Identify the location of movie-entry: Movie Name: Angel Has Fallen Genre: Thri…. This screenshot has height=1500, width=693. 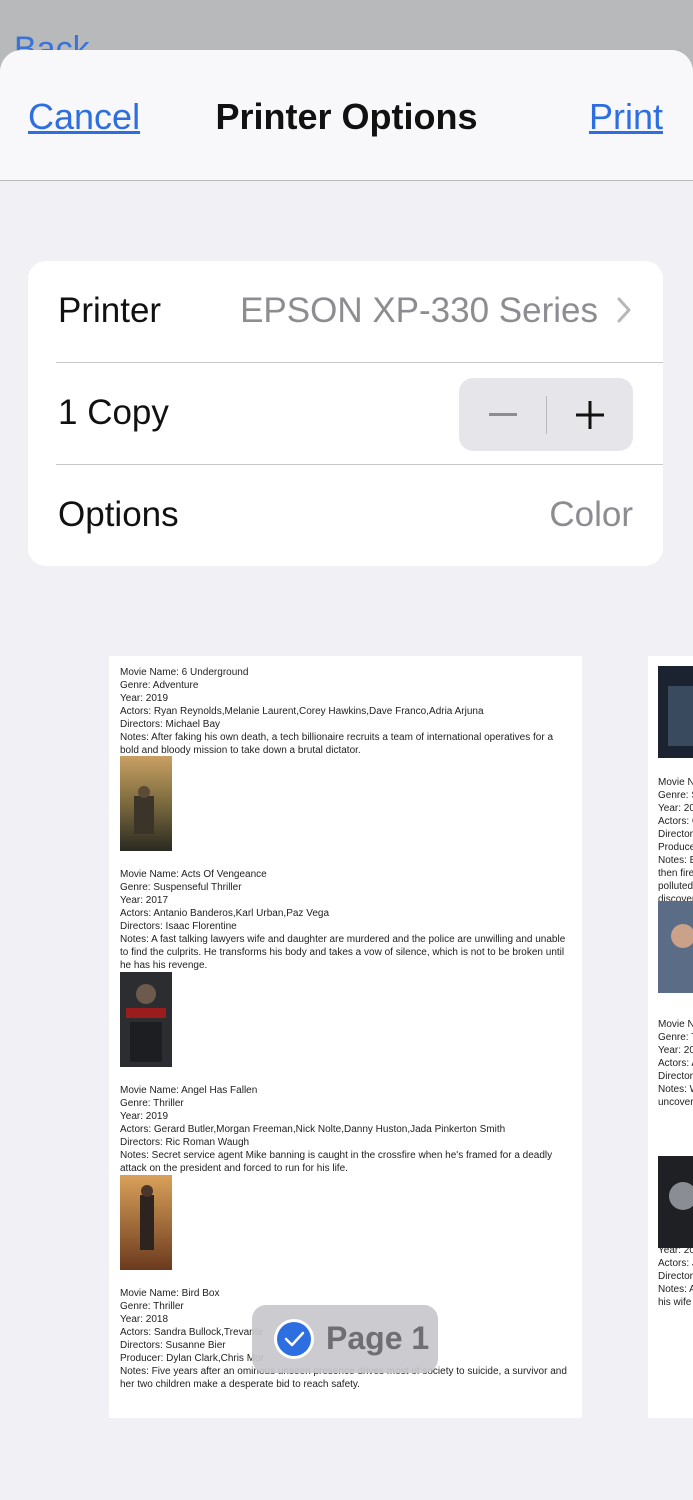
(345, 1129).